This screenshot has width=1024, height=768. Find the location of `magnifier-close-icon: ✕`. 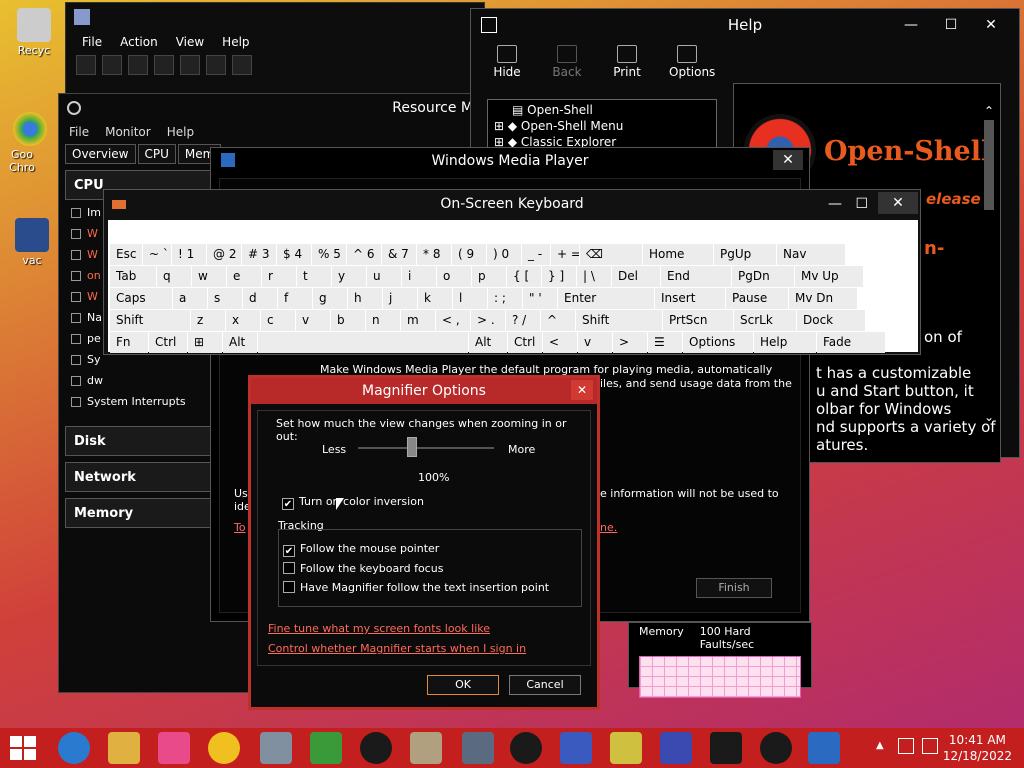

magnifier-close-icon: ✕ is located at coordinates (582, 390).